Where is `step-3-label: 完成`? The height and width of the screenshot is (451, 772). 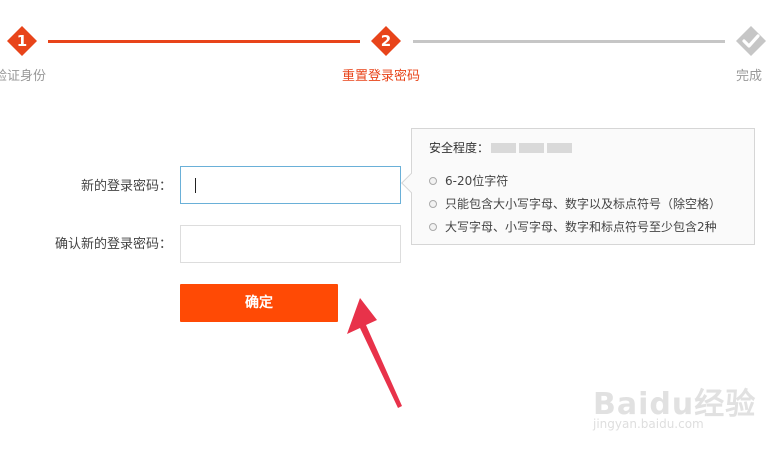
step-3-label: 完成 is located at coordinates (749, 76).